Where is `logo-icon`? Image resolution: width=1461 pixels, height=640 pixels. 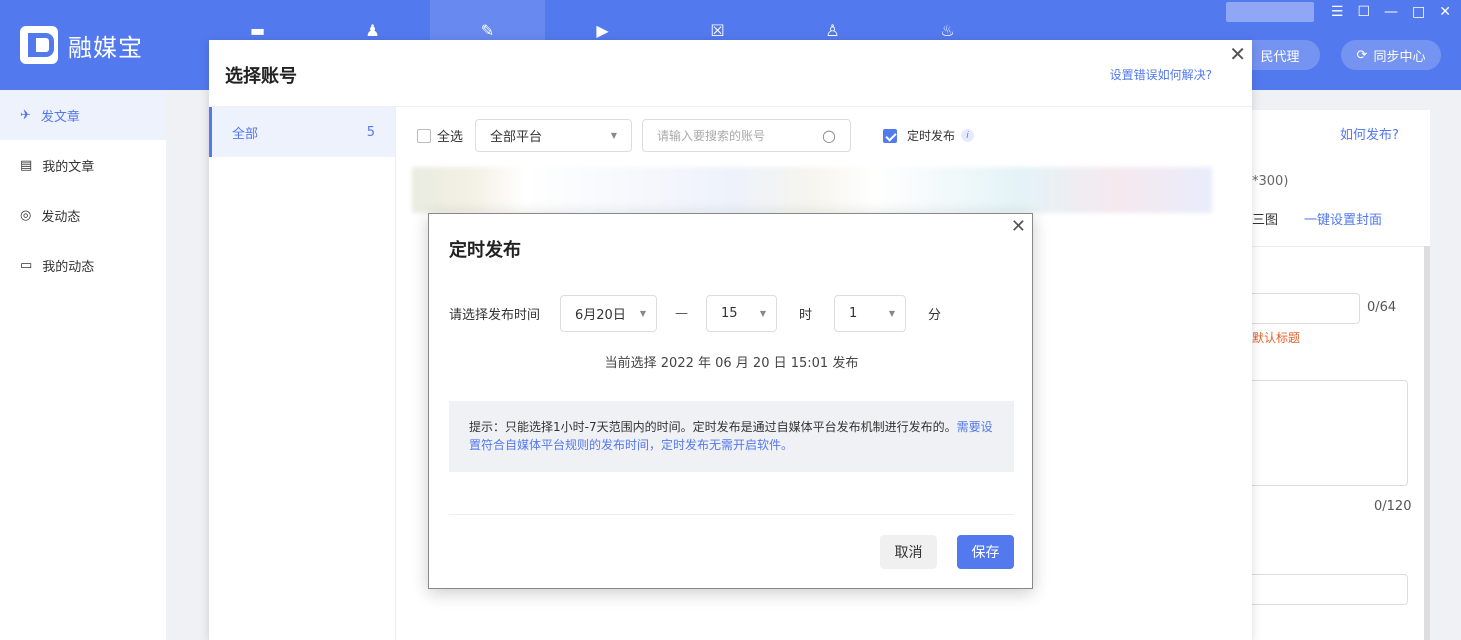 logo-icon is located at coordinates (39, 45).